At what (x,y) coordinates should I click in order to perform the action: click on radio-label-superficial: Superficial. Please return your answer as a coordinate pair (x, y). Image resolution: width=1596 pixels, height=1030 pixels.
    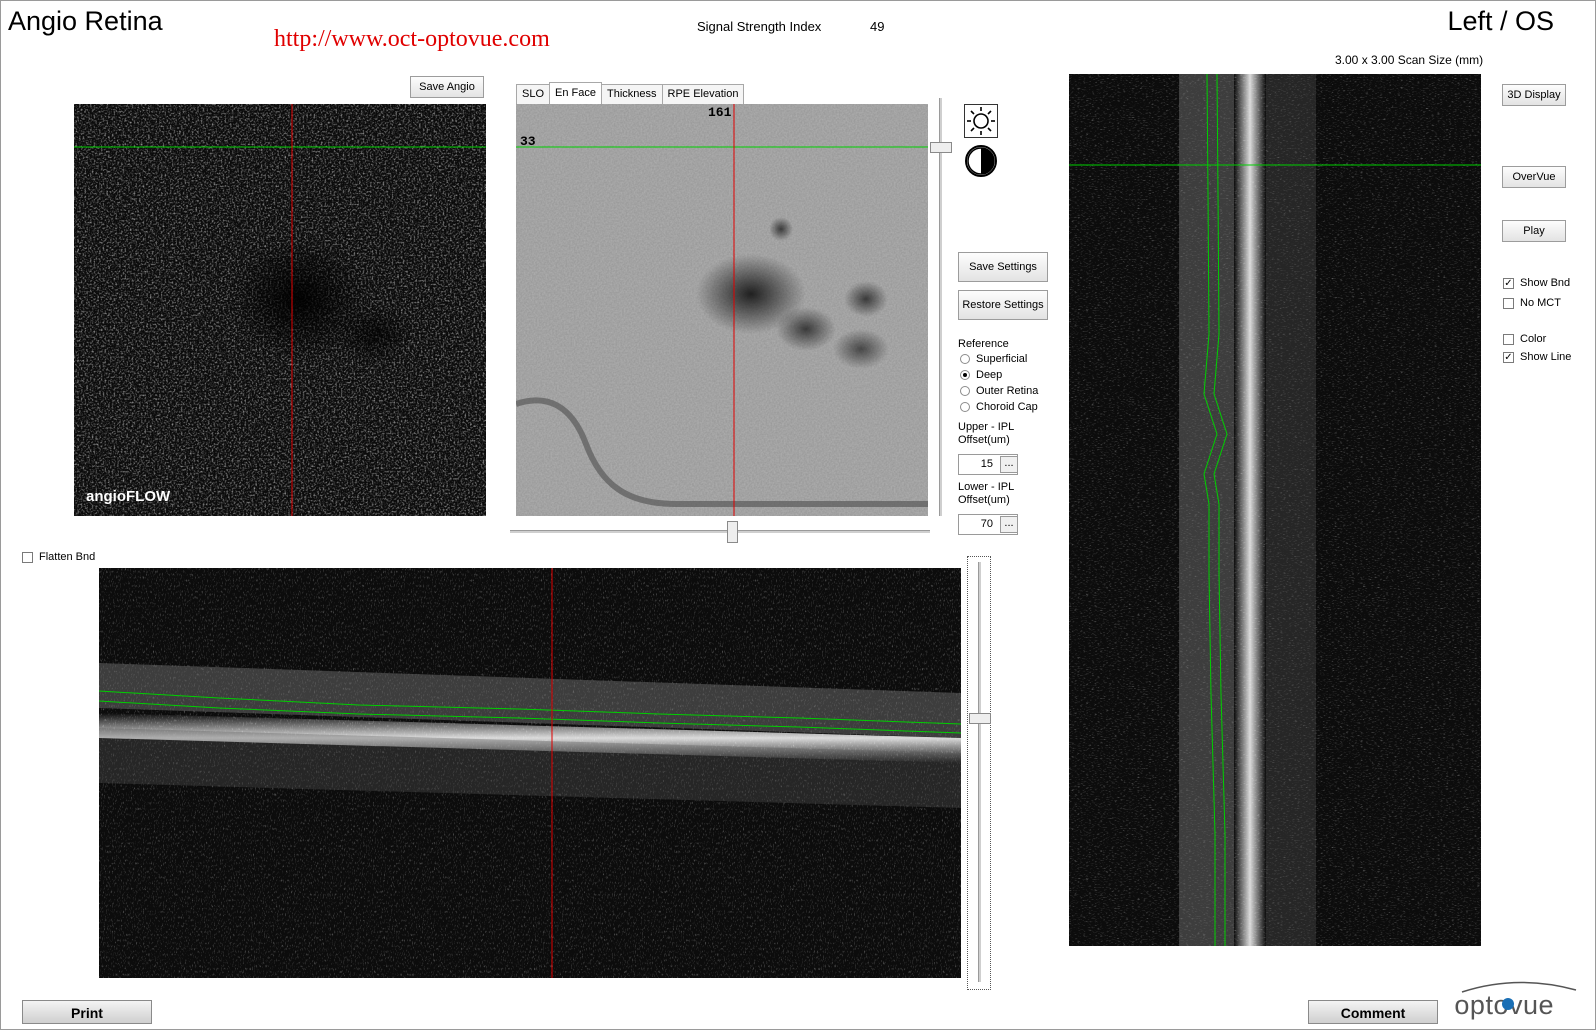
    Looking at the image, I should click on (1002, 359).